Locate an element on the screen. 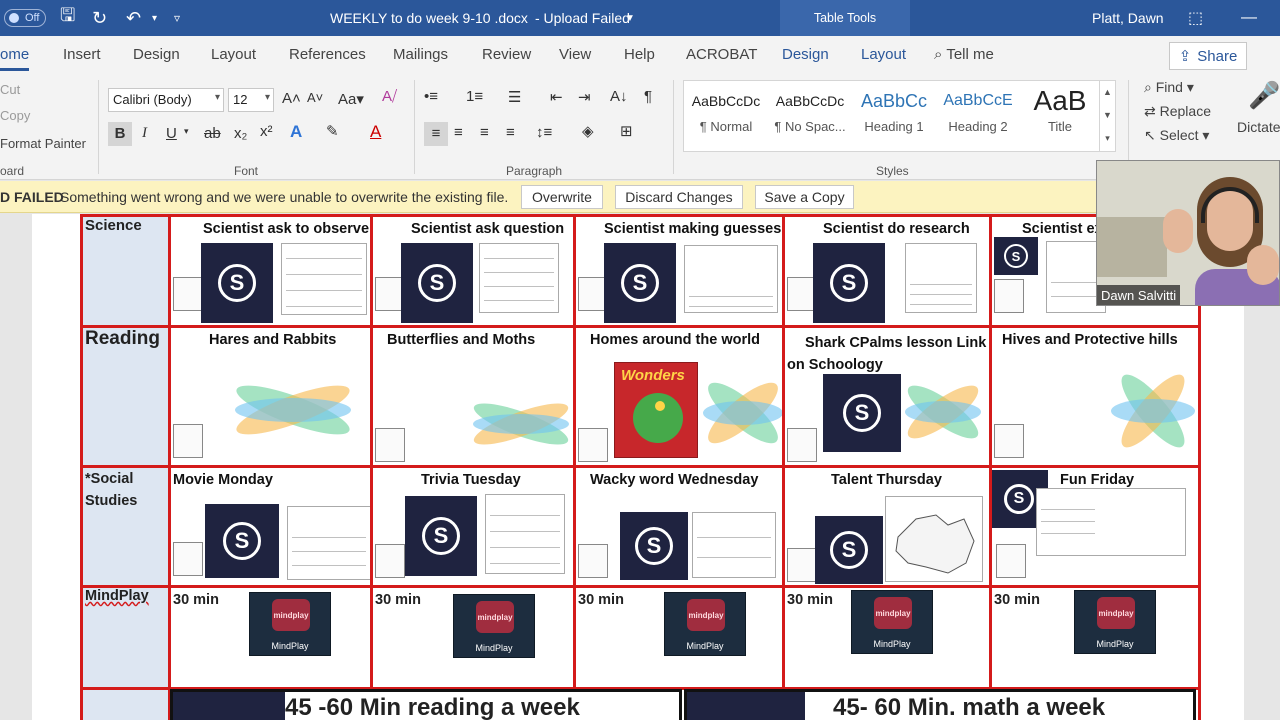  multilevel-list-icon: ☰ is located at coordinates (514, 97).